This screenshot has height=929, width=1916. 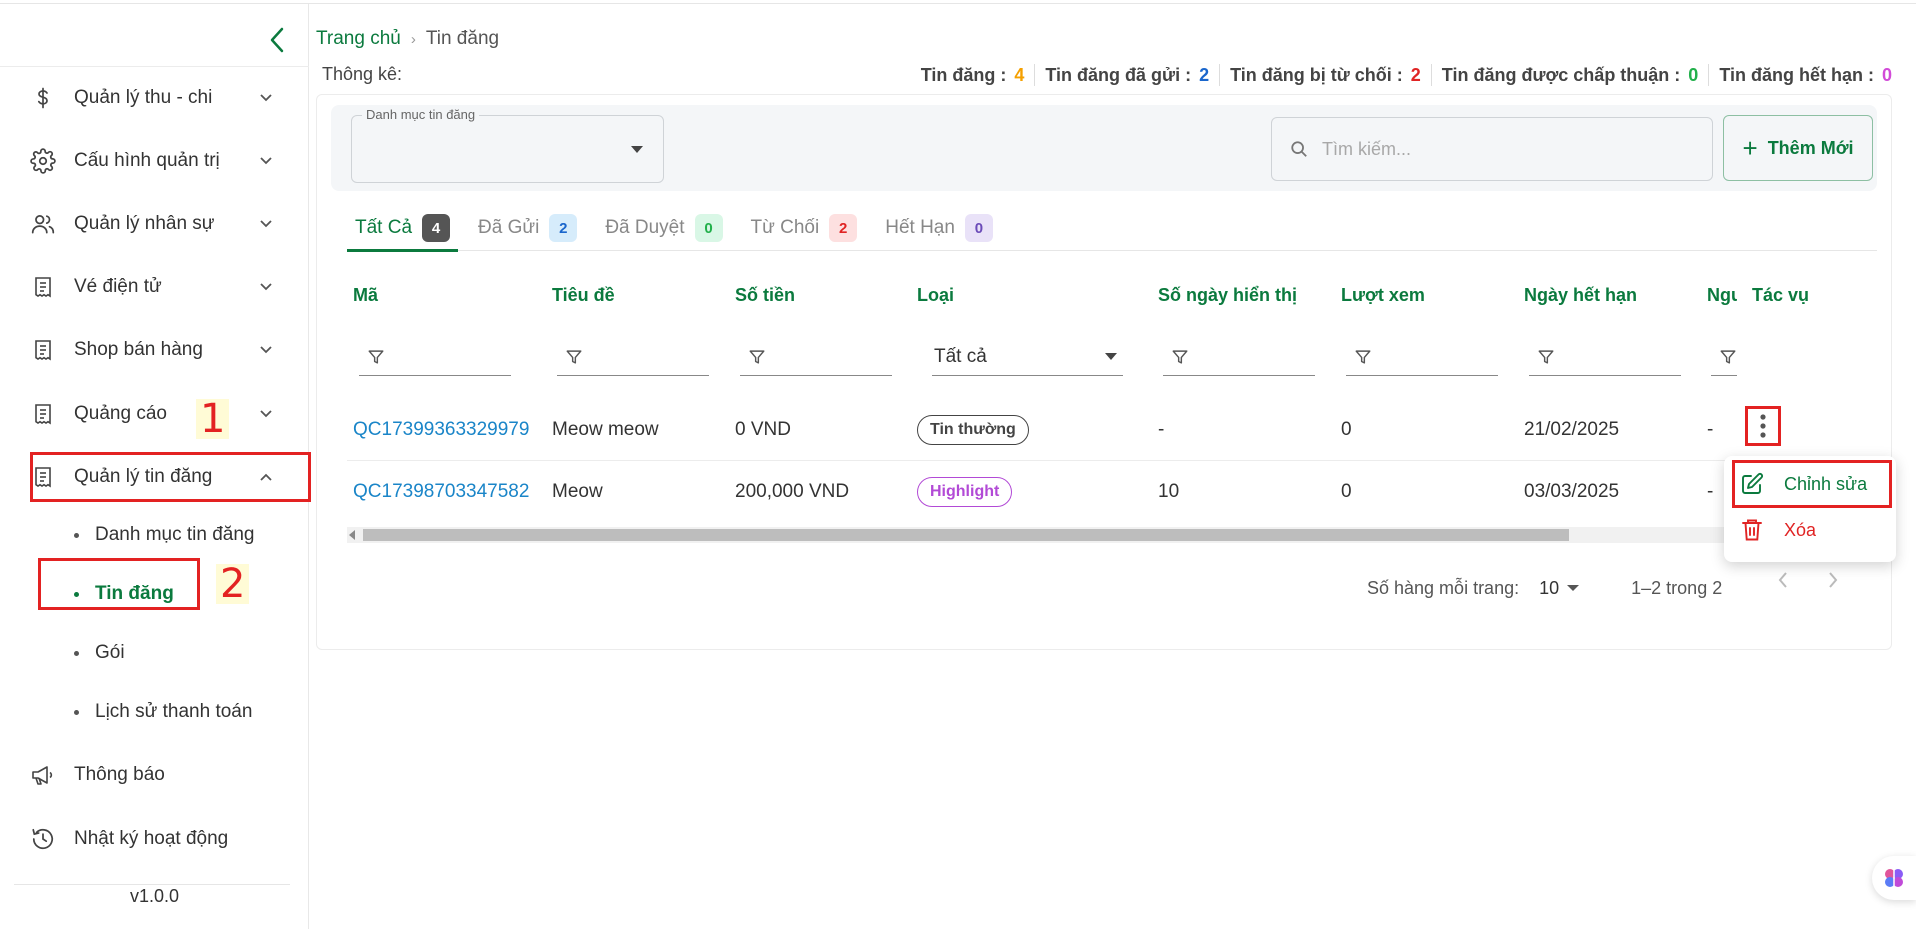 What do you see at coordinates (120, 413) in the screenshot?
I see `sidebar-item-label: Quảng cáo` at bounding box center [120, 413].